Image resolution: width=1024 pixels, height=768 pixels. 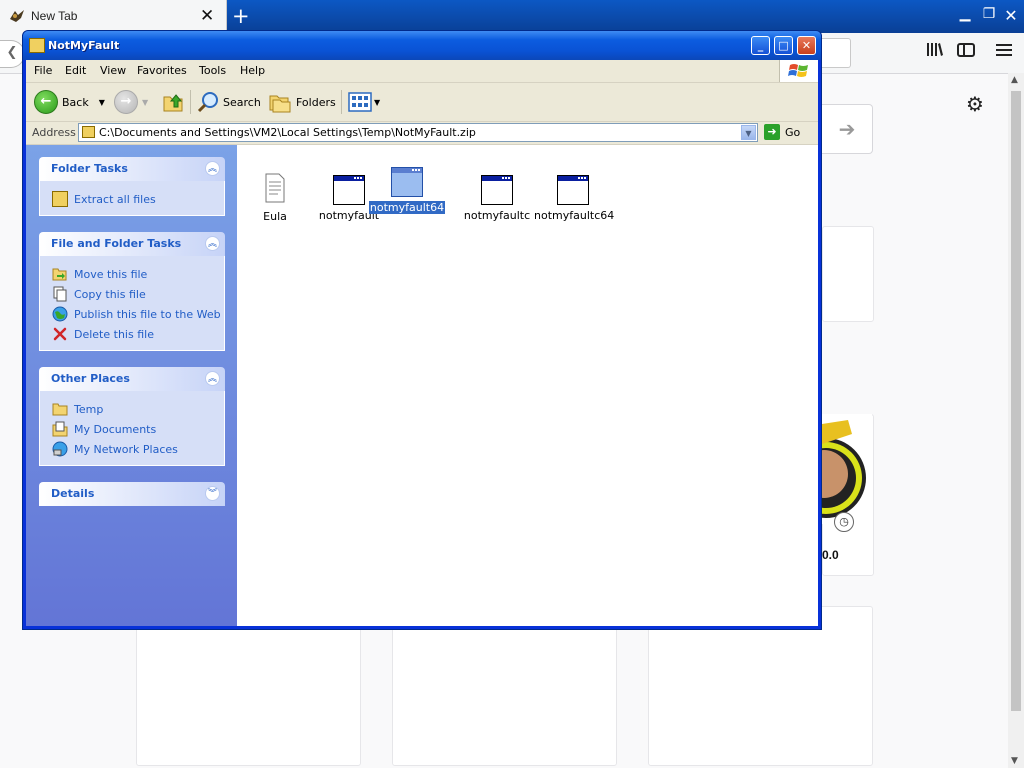 I want to click on file-folder-tasks-title: File and Folder Tasks, so click(x=116, y=243).